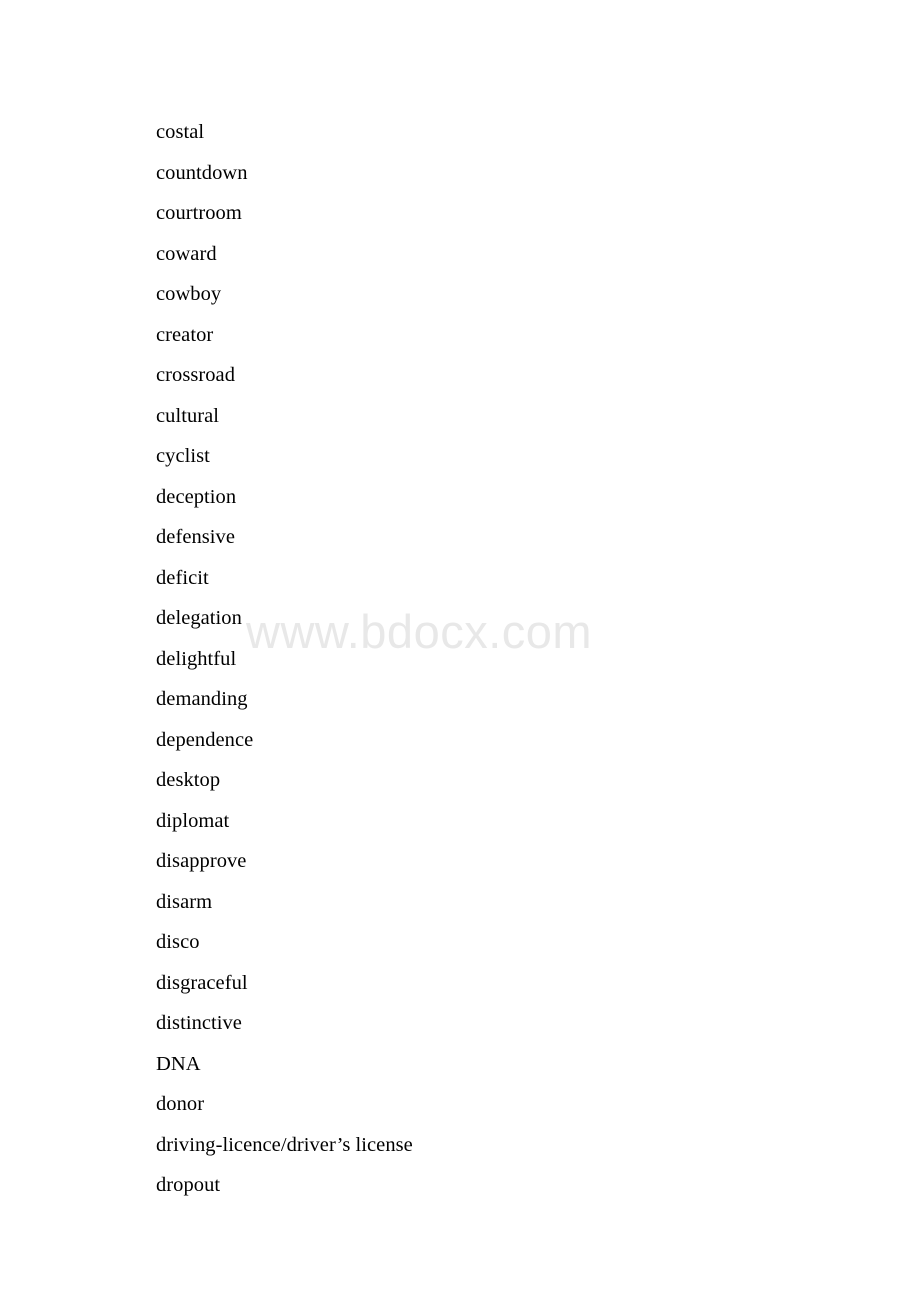  I want to click on word-list-item: disgraceful, so click(202, 982).